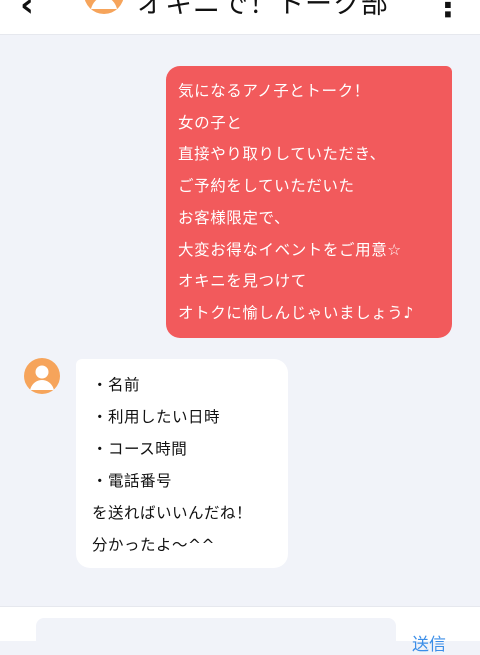 The height and width of the screenshot is (655, 480). What do you see at coordinates (234, 217) in the screenshot?
I see `message-line: お客様限定で、` at bounding box center [234, 217].